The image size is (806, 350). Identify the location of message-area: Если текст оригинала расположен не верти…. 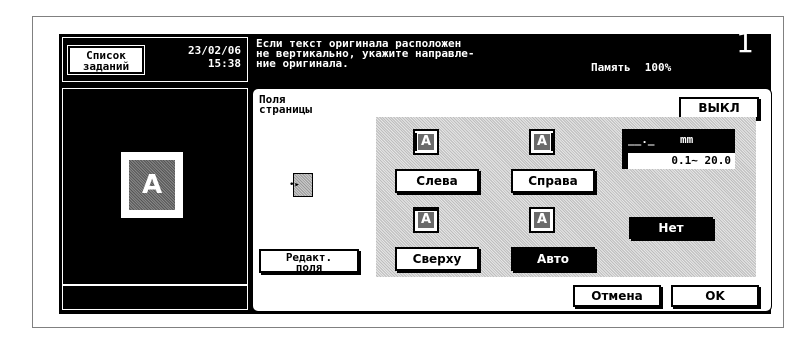
(511, 54).